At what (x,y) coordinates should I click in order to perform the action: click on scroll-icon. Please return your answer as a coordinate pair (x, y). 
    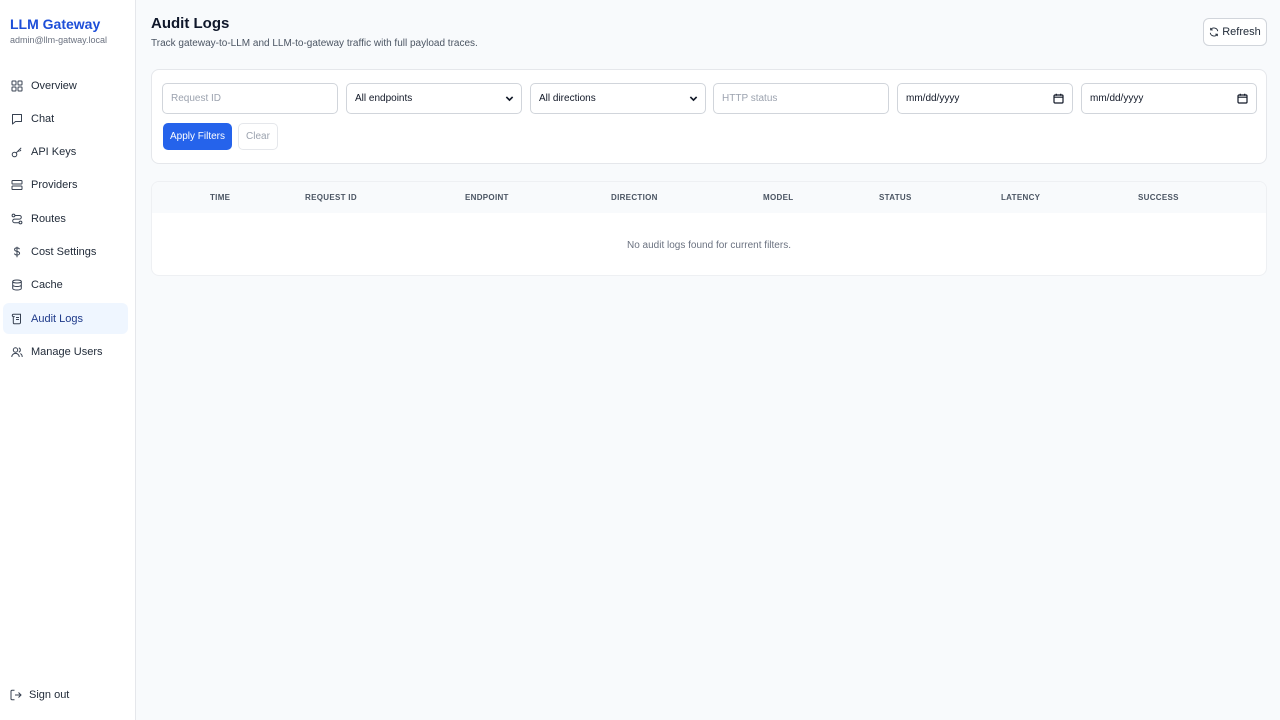
    Looking at the image, I should click on (17, 319).